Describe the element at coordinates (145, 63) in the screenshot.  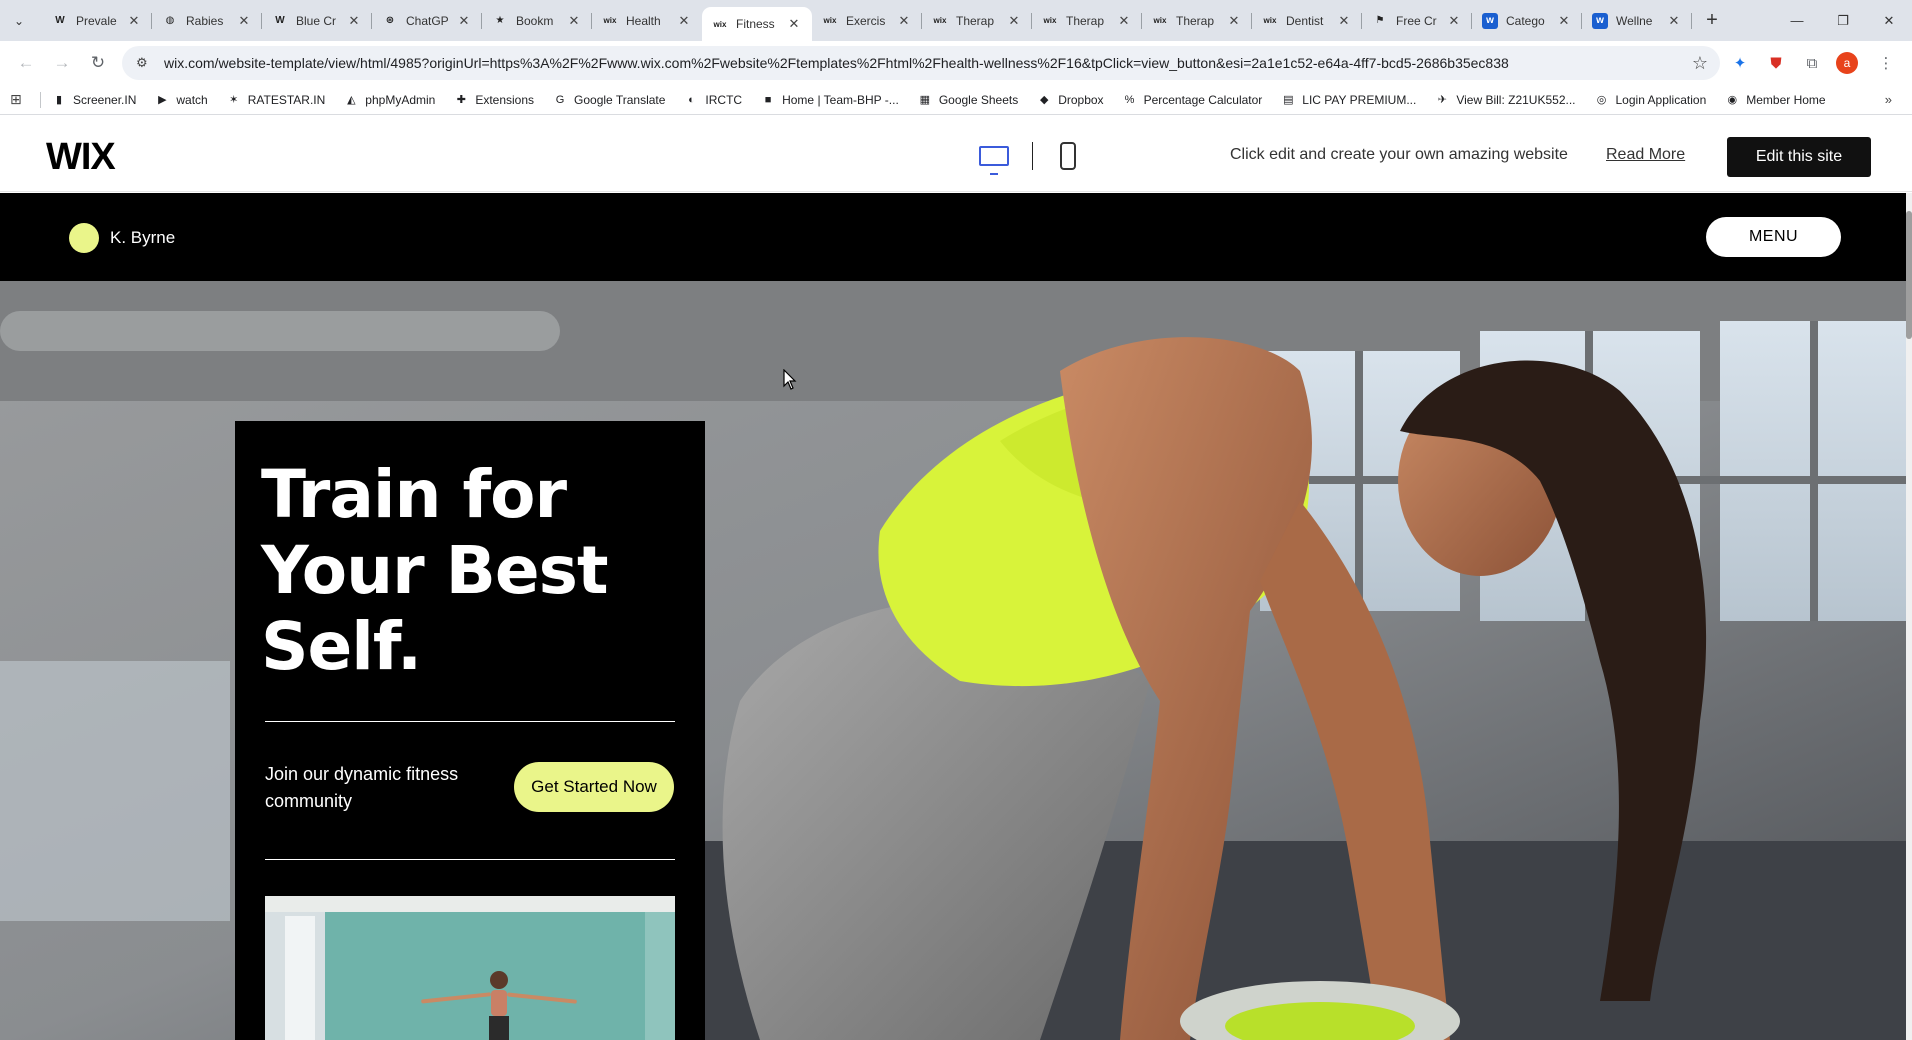
I see `site-info-icon: ⚙` at that location.